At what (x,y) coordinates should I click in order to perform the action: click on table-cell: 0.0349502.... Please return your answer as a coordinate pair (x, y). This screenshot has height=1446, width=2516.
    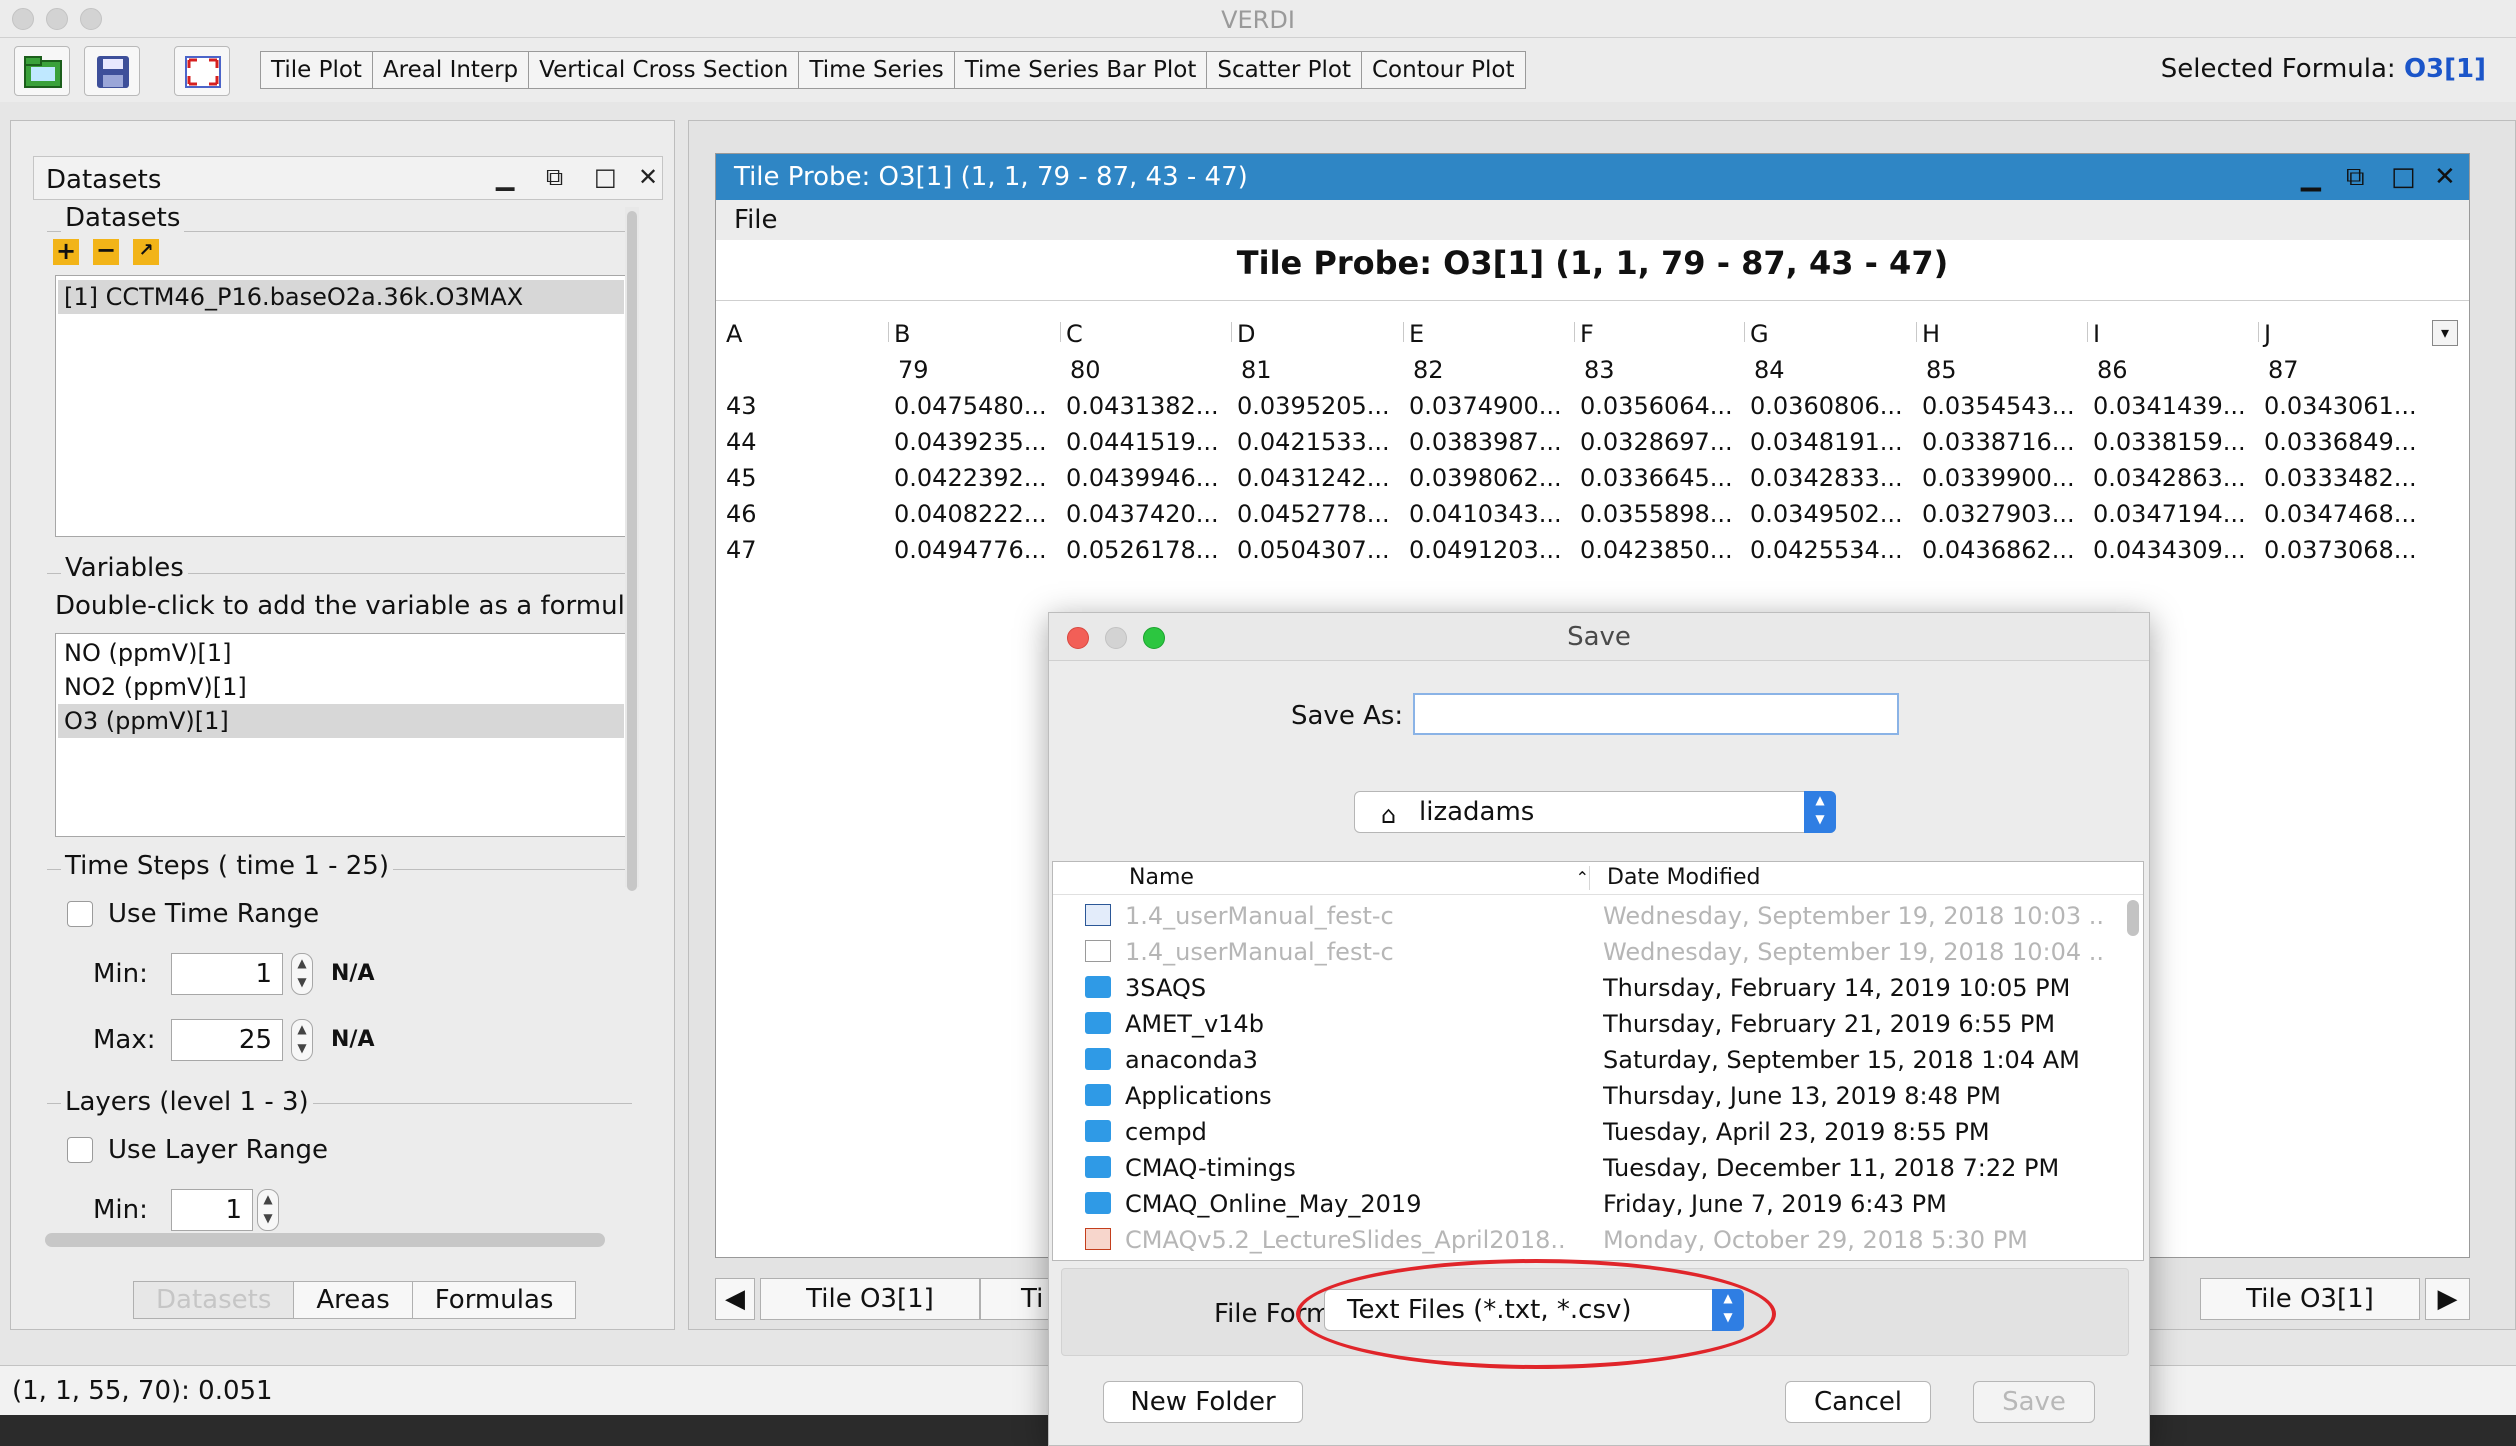
    Looking at the image, I should click on (1826, 514).